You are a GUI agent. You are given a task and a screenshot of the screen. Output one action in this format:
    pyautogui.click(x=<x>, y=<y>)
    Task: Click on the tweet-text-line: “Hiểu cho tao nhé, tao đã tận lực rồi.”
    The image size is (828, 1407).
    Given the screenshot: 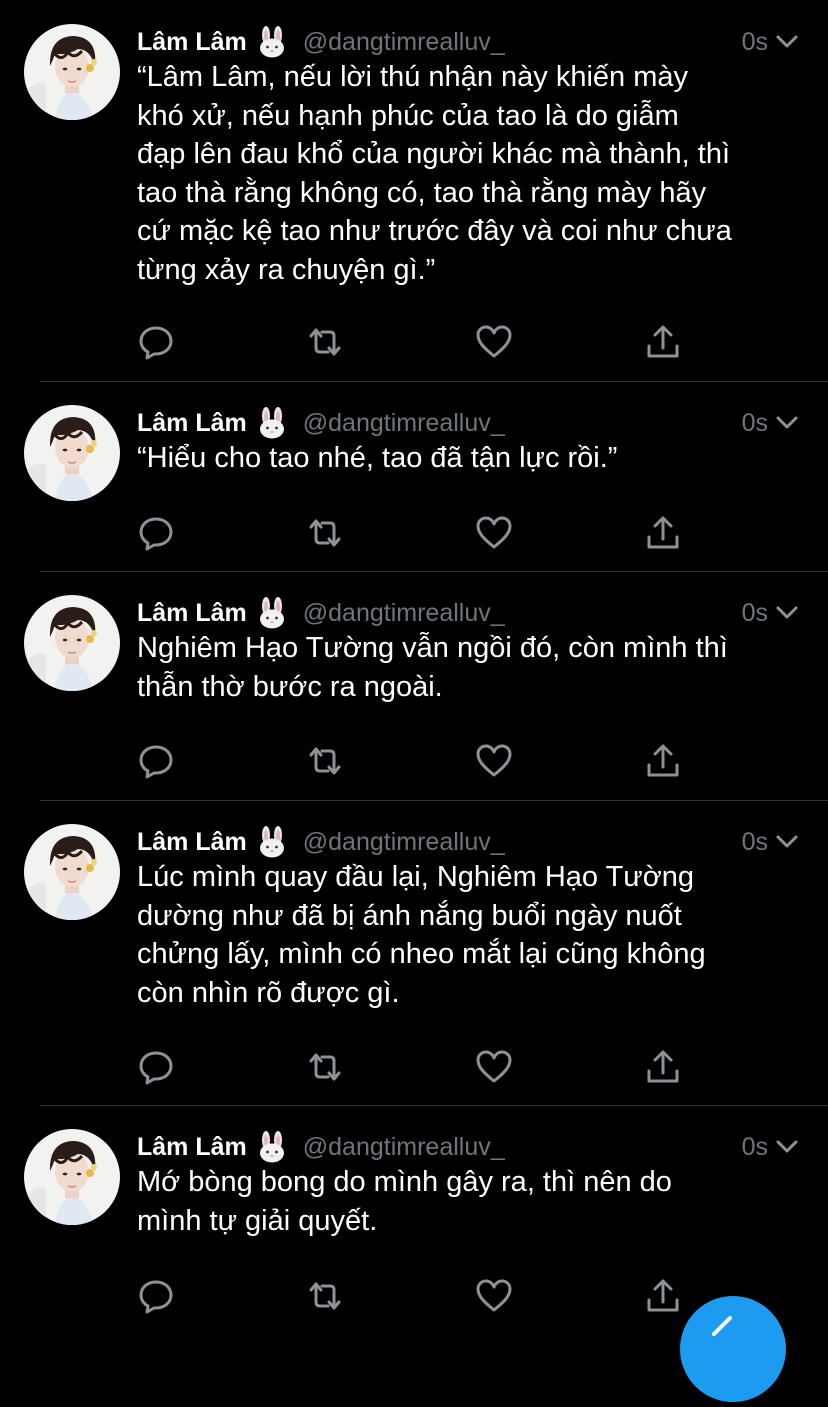 What is the action you would take?
    pyautogui.click(x=377, y=458)
    